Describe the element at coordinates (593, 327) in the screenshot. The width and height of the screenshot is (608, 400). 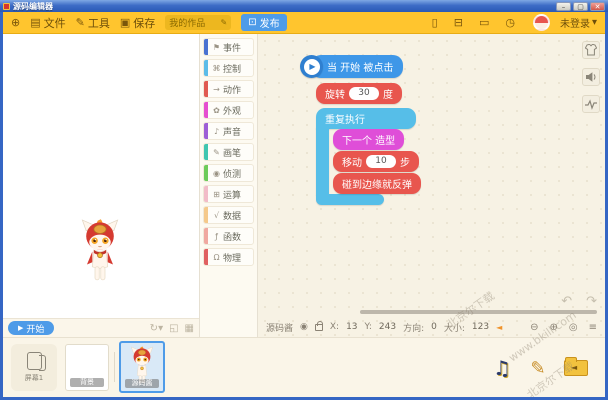
I see `list-menu-icon: ≡` at that location.